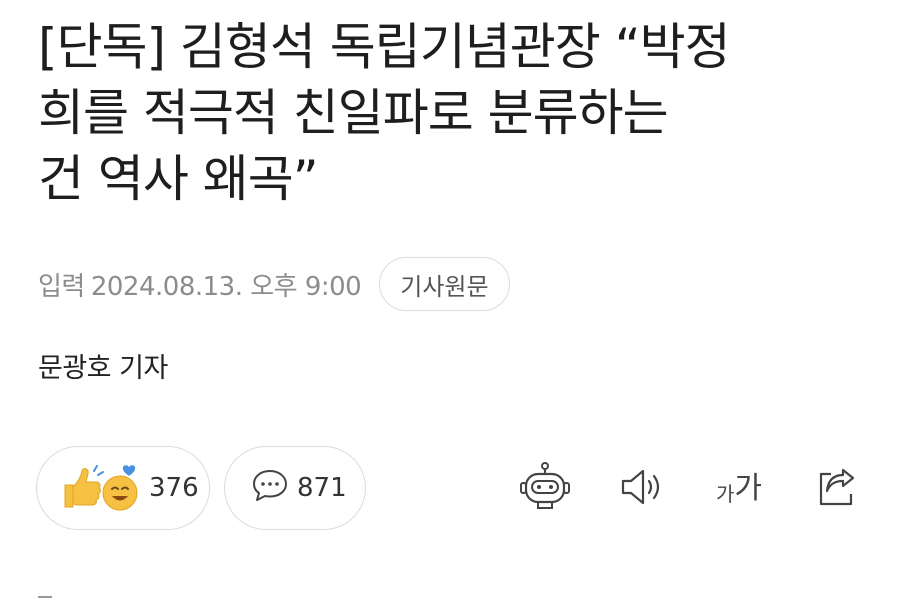 The width and height of the screenshot is (900, 600). Describe the element at coordinates (61, 286) in the screenshot. I see `published-label: 입력` at that location.